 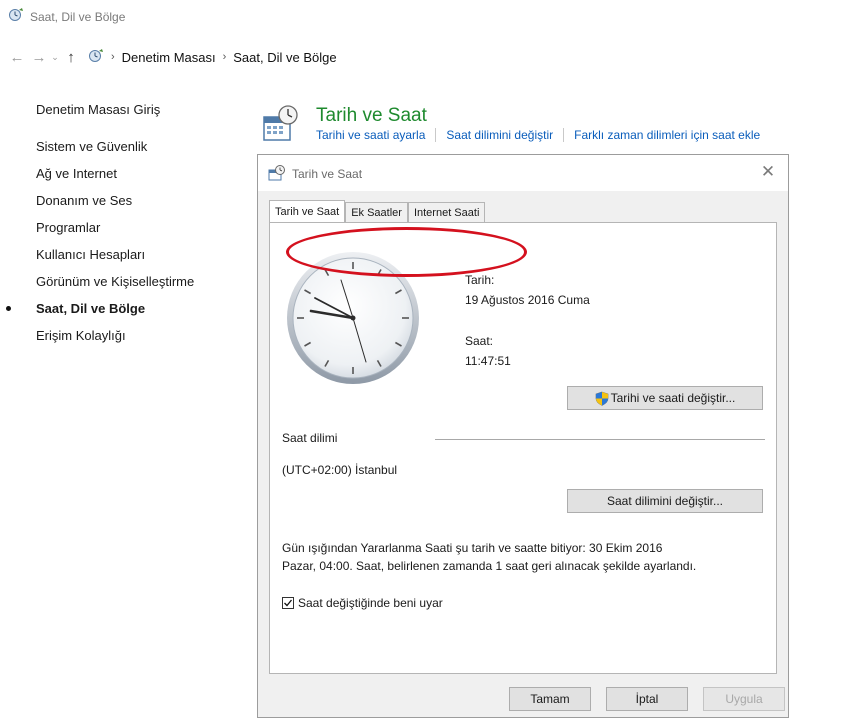 I want to click on window-title-bar: Saat, Dil ve Bölge, so click(x=66, y=16).